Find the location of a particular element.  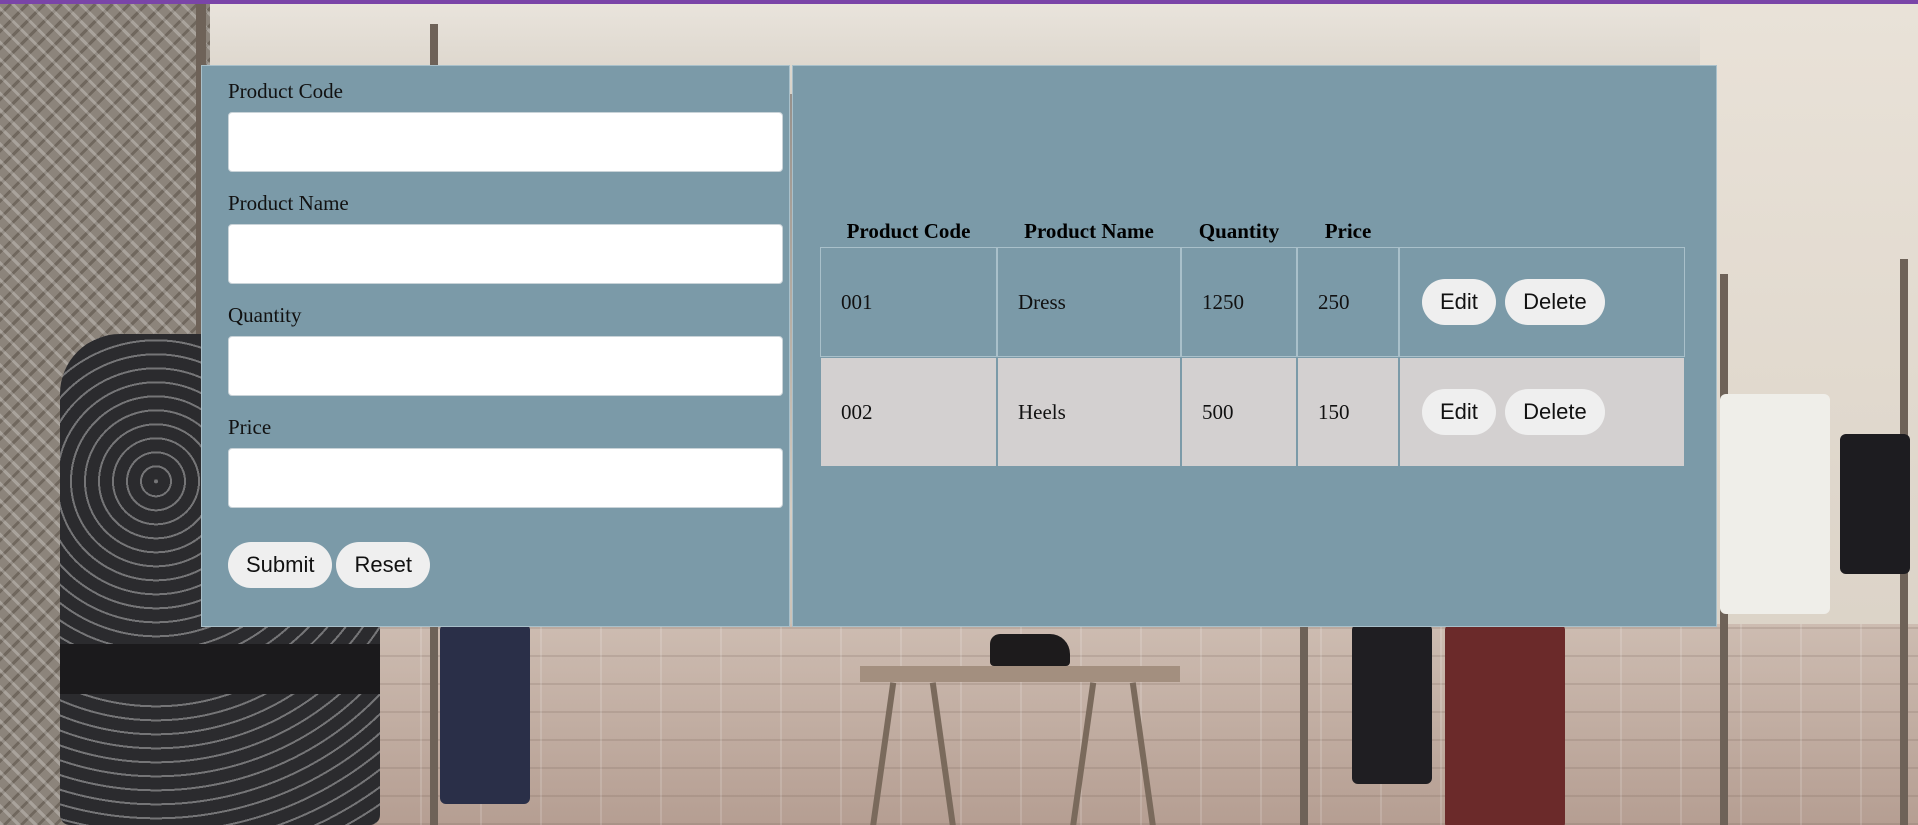

table-row: 001 Dress 1250 250 Edit Delete is located at coordinates (1252, 302).